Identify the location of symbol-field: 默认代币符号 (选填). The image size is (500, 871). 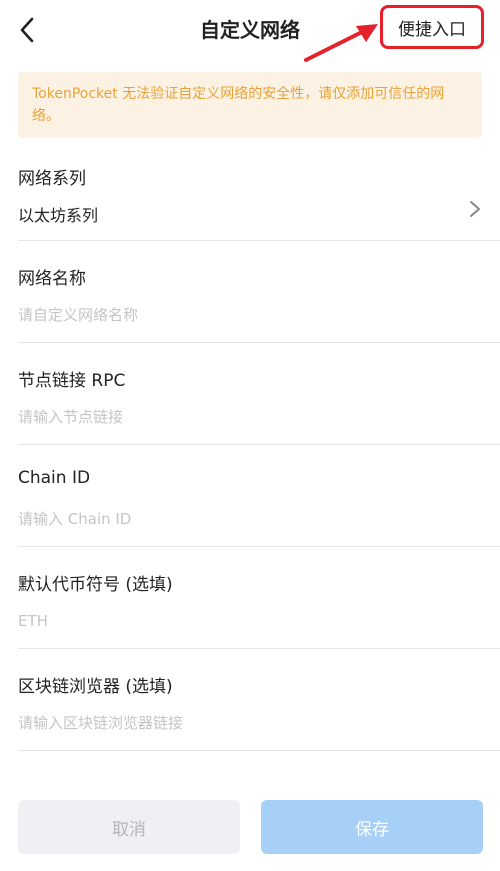
(259, 597).